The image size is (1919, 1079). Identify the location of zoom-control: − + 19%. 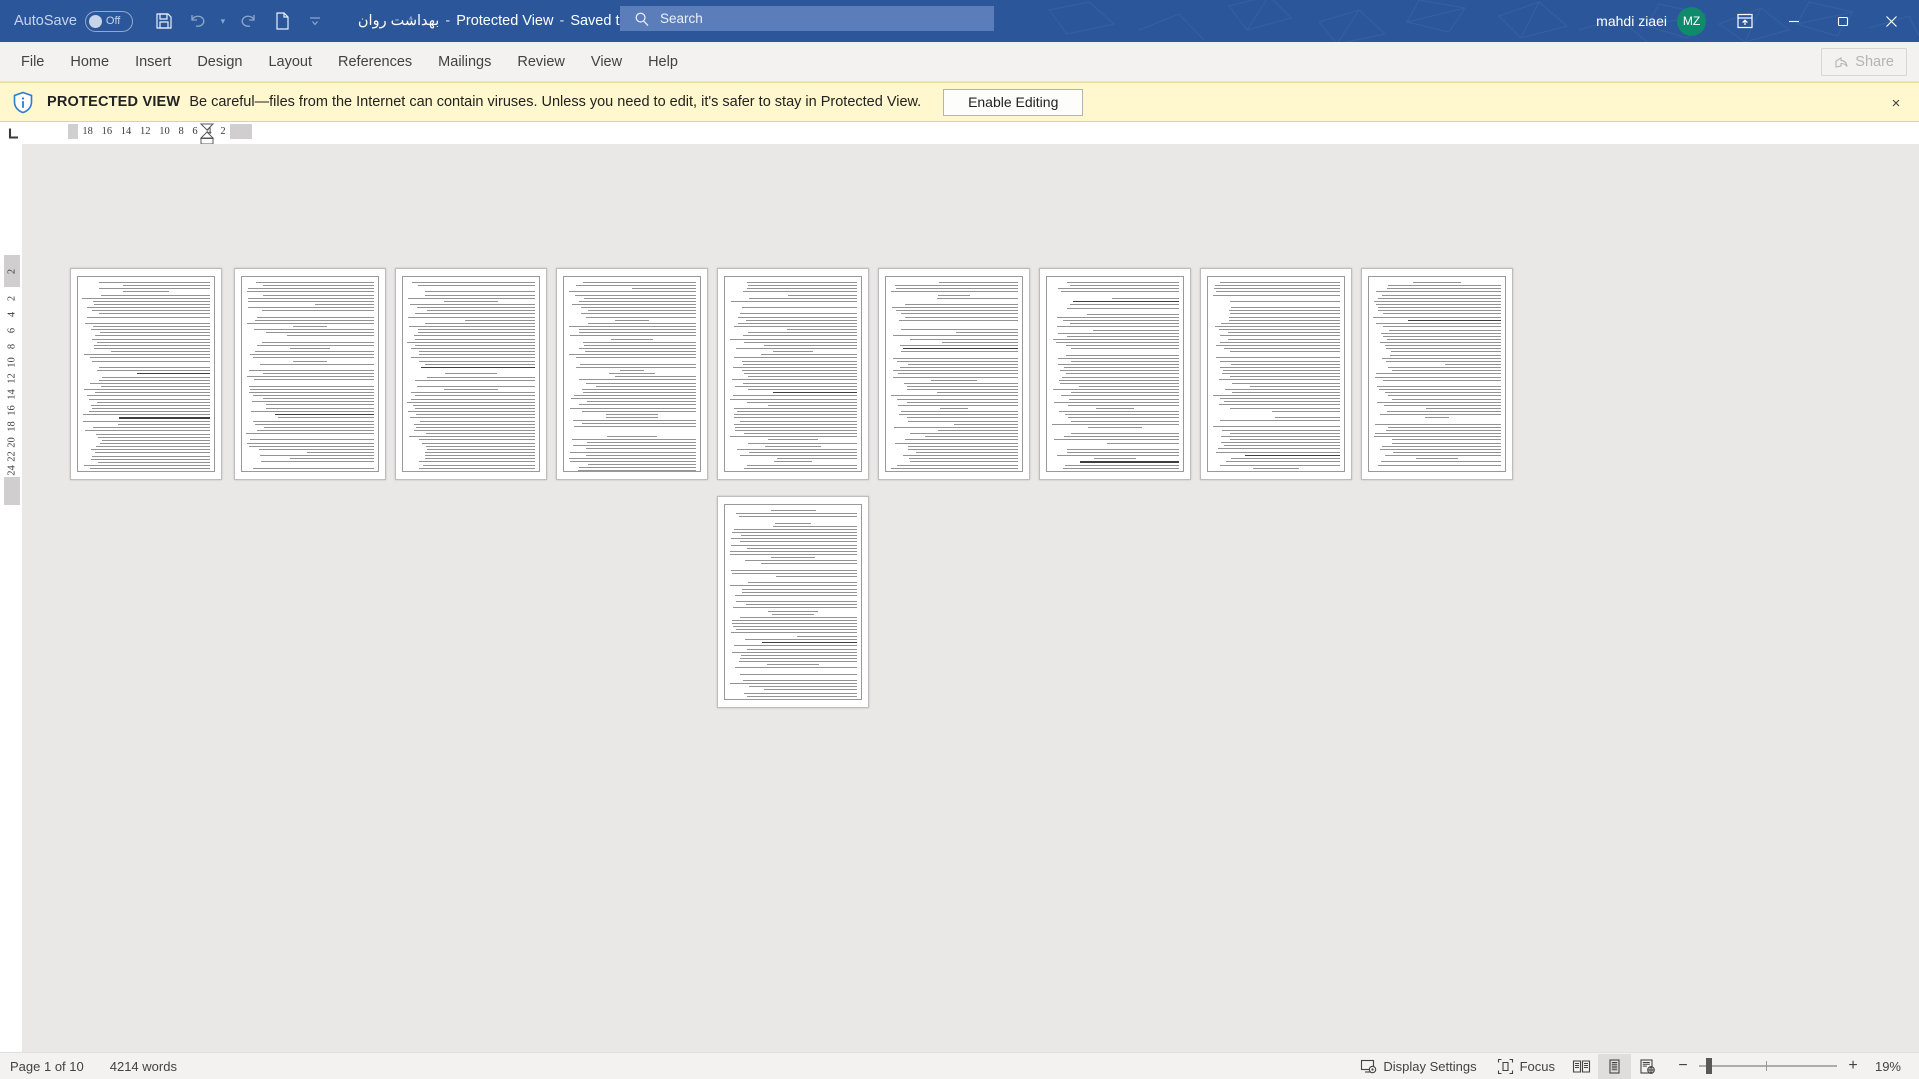
(1793, 1066).